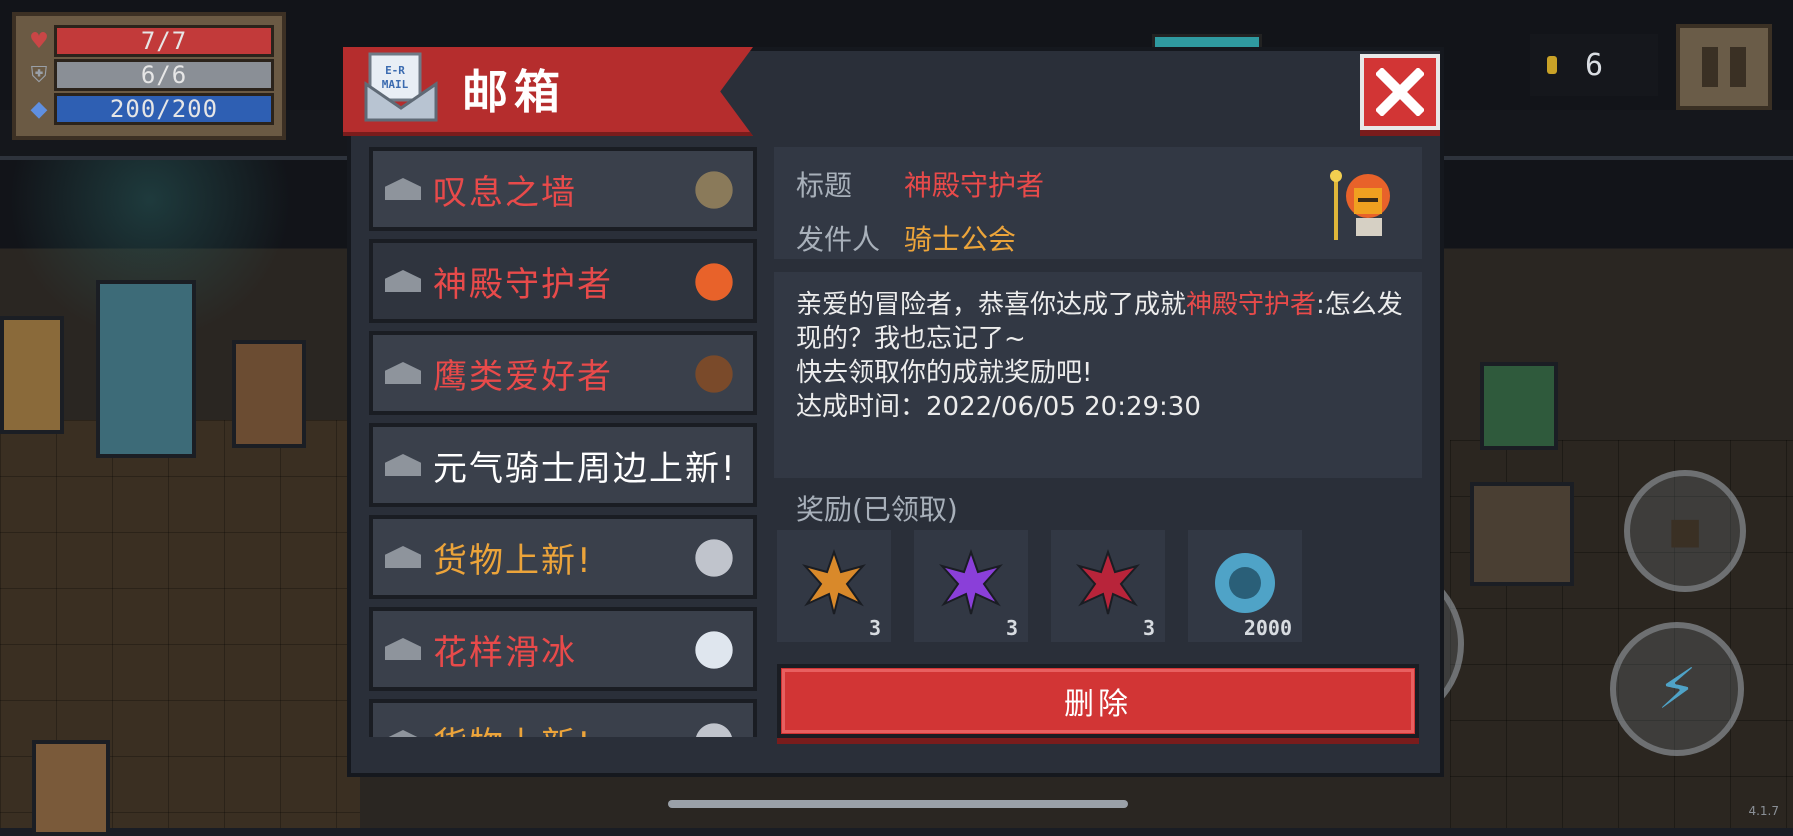  I want to click on eagle-icon, so click(714, 374).